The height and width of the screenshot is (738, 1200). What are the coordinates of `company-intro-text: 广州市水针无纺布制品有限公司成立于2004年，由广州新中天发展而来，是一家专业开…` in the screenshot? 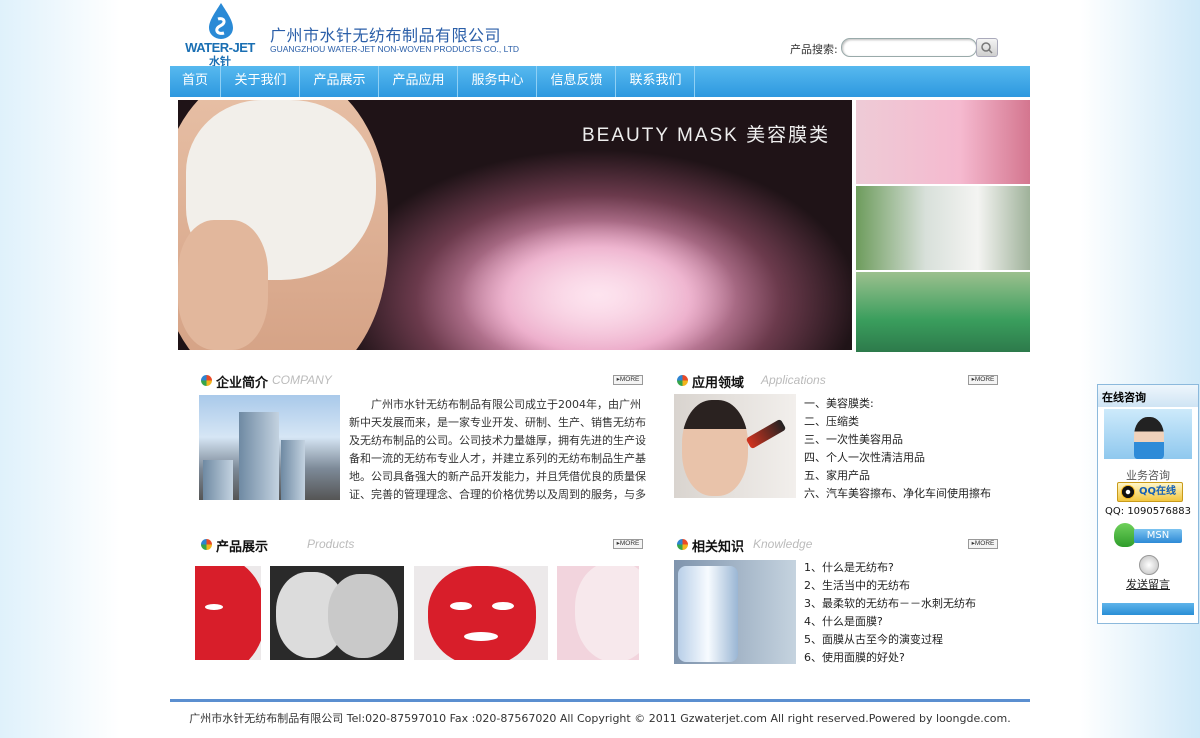 It's located at (497, 449).